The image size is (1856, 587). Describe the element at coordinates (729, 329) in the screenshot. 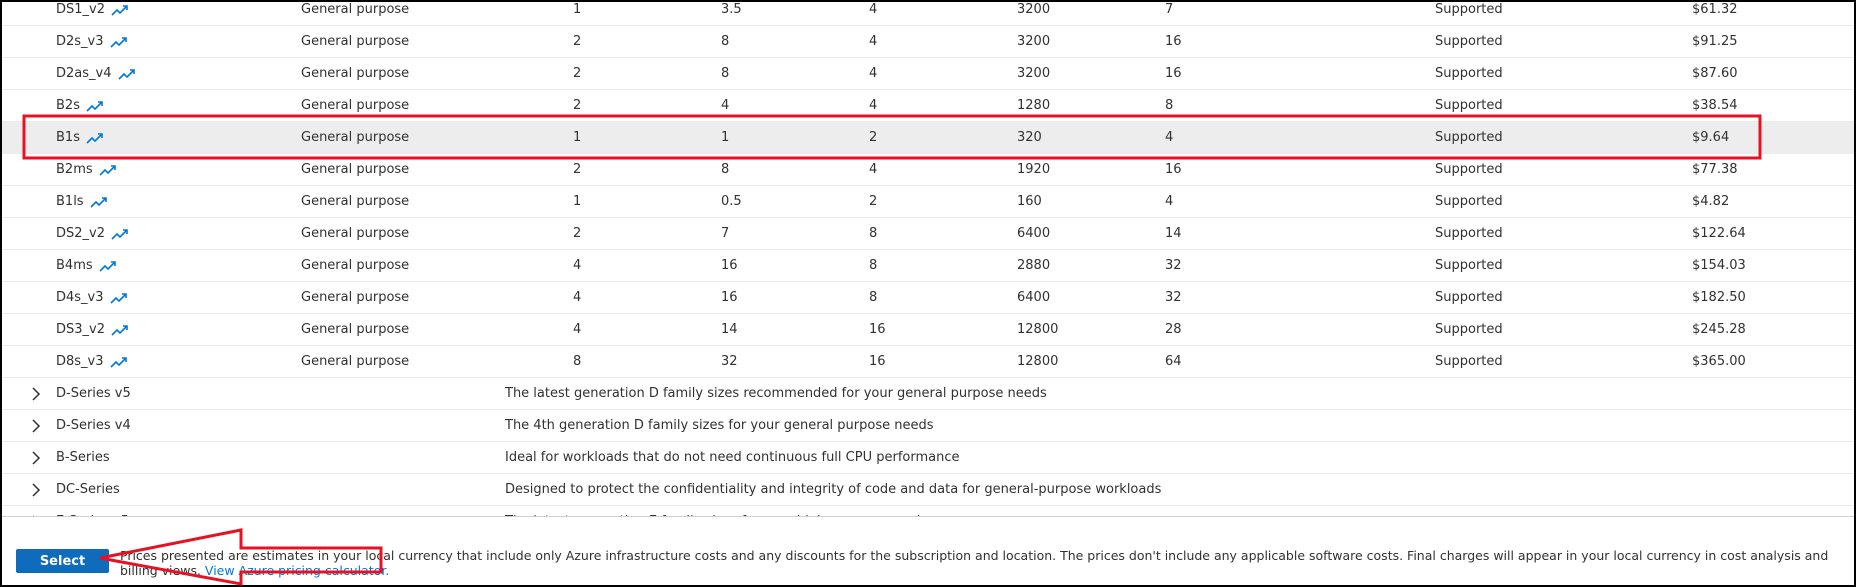

I see `cell-ram: 14` at that location.